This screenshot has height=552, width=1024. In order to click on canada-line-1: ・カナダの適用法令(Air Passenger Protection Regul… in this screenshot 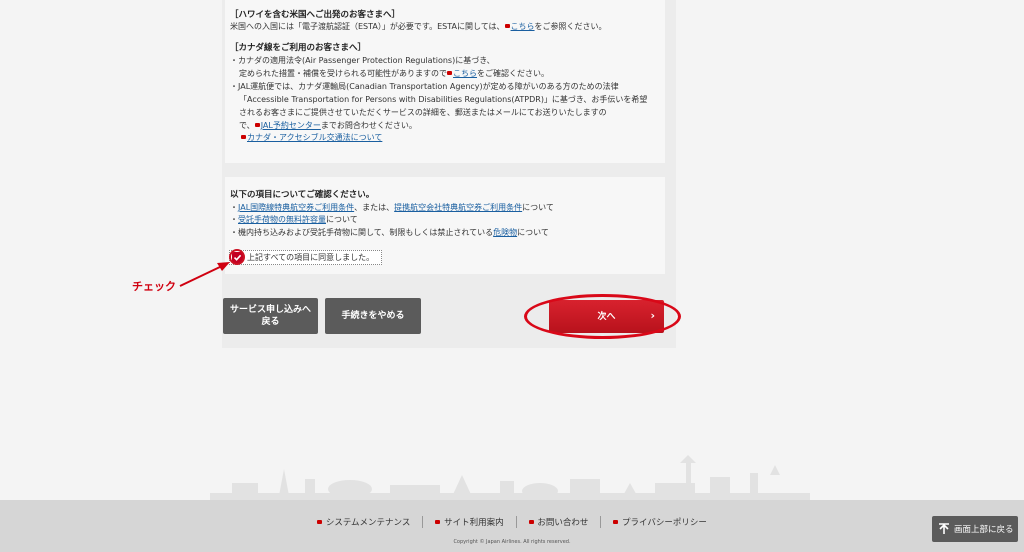, I will do `click(362, 60)`.